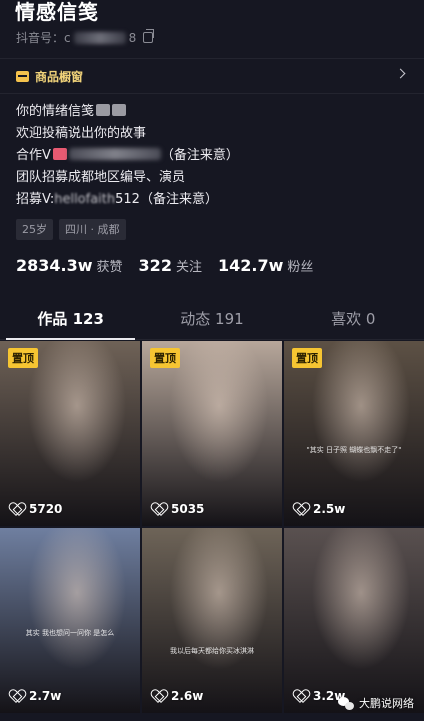 The width and height of the screenshot is (424, 721). Describe the element at coordinates (70, 620) in the screenshot. I see `video-thumbnail: 其实 我也想问一问你 是怎么 2.7w` at that location.